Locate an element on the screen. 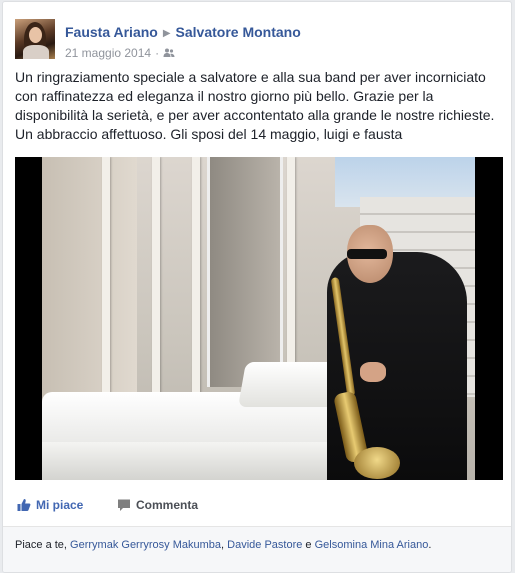 The width and height of the screenshot is (515, 573). comment-icon is located at coordinates (124, 505).